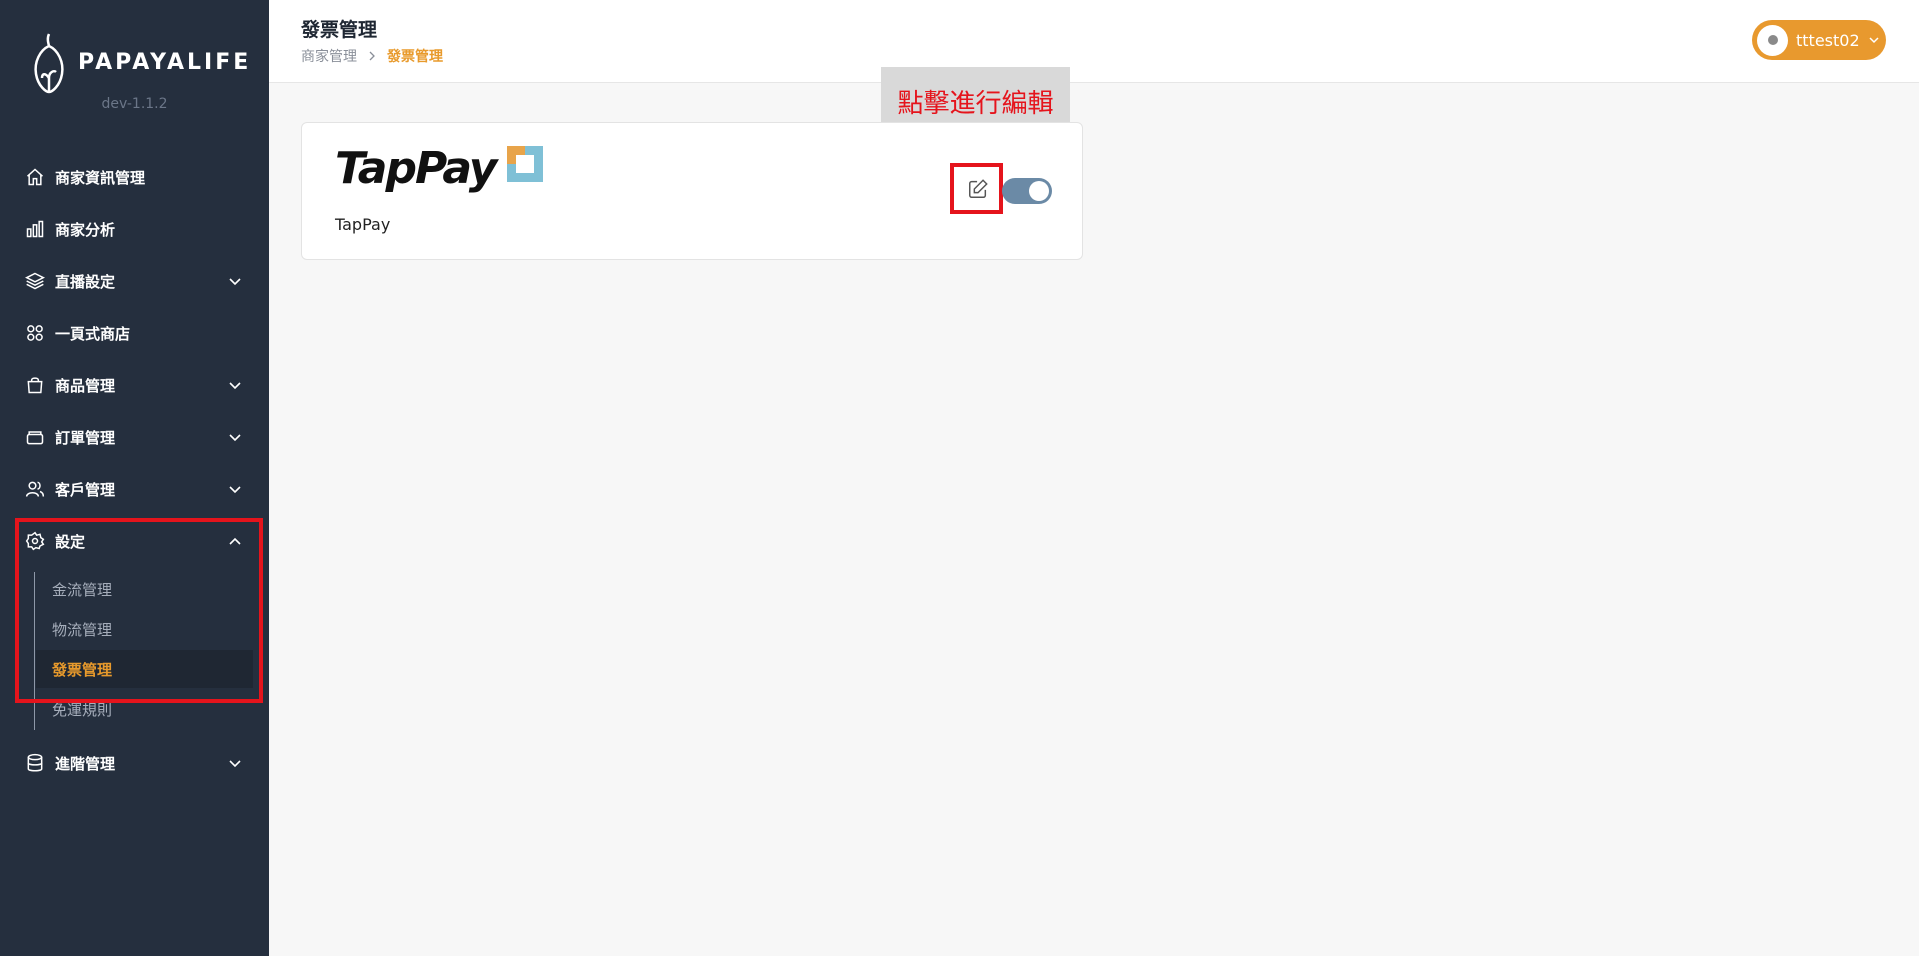 The image size is (1919, 956). Describe the element at coordinates (85, 281) in the screenshot. I see `sidebar-item-label: 直播設定` at that location.